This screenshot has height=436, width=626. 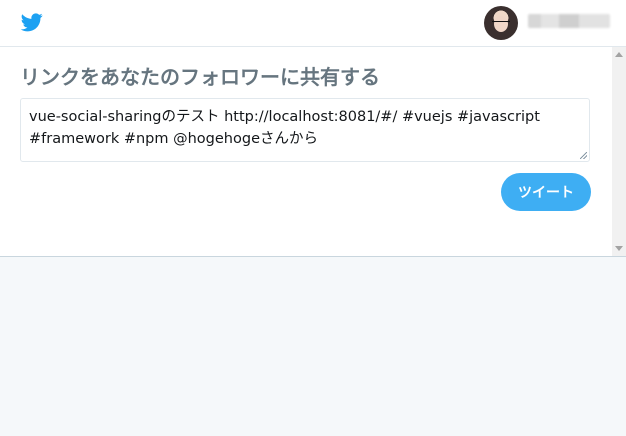 I want to click on user-avatar, so click(x=501, y=23).